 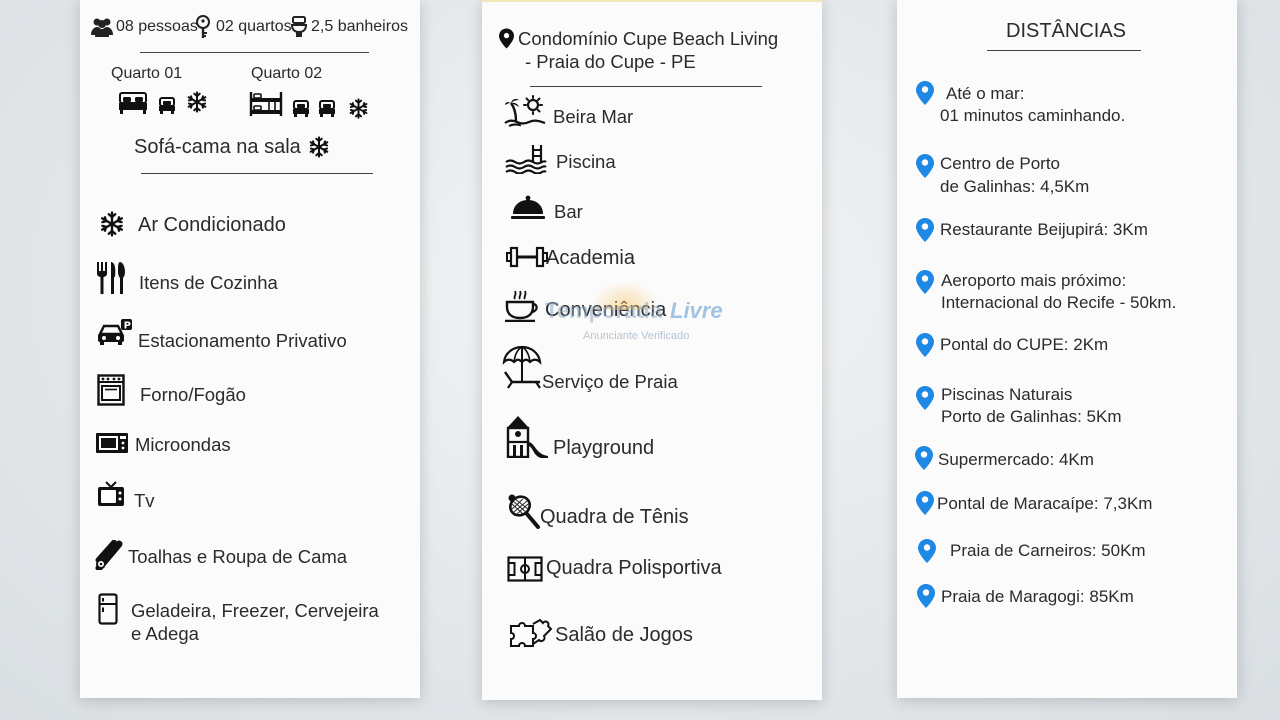 What do you see at coordinates (127, 326) in the screenshot?
I see `svg-text: P` at bounding box center [127, 326].